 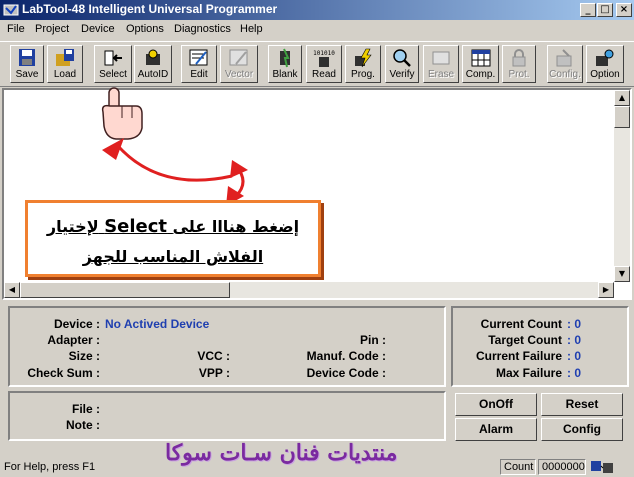 I want to click on device-label: Device :, so click(x=76, y=324).